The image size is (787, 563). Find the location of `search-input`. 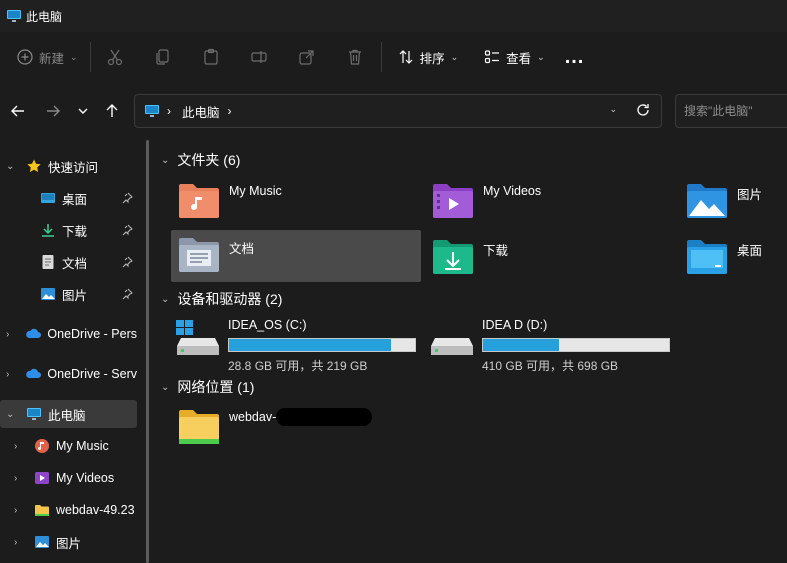

search-input is located at coordinates (735, 111).